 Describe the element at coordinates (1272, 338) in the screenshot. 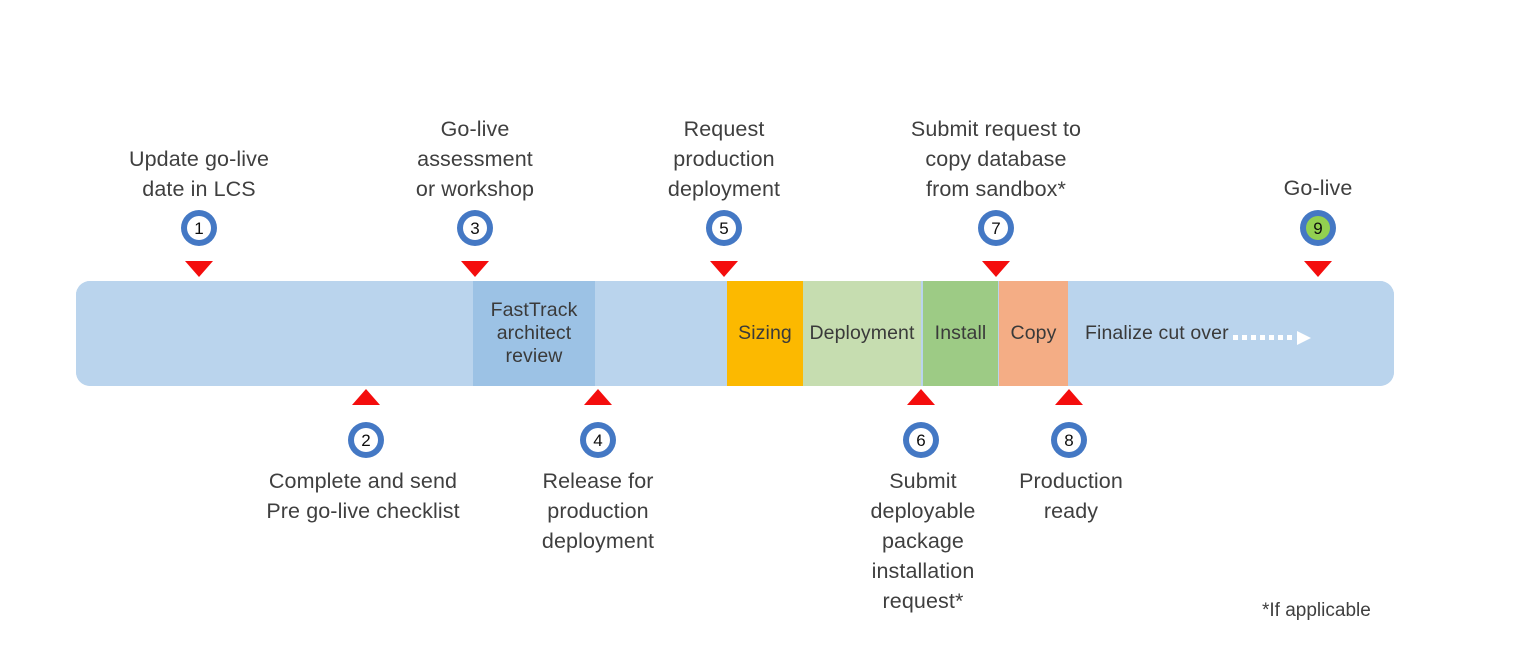

I see `dotted-arrow-icon` at that location.